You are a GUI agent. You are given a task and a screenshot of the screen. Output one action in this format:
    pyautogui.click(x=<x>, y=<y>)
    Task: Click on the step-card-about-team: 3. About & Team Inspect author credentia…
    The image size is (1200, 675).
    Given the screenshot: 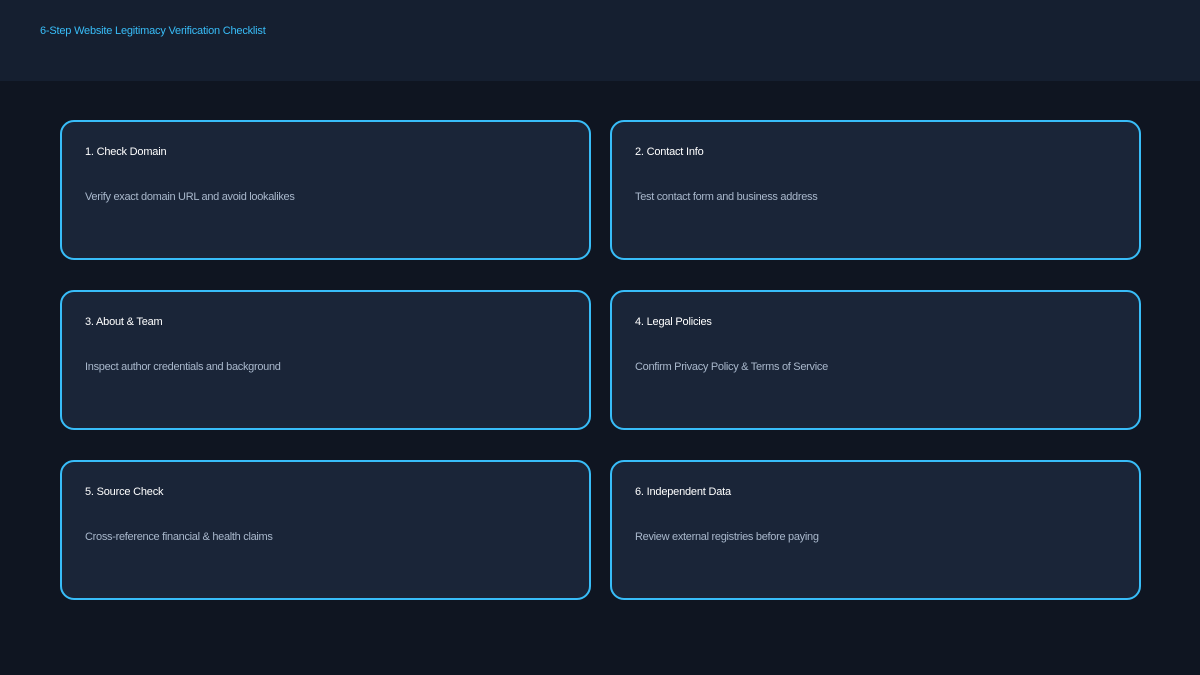 What is the action you would take?
    pyautogui.click(x=325, y=360)
    